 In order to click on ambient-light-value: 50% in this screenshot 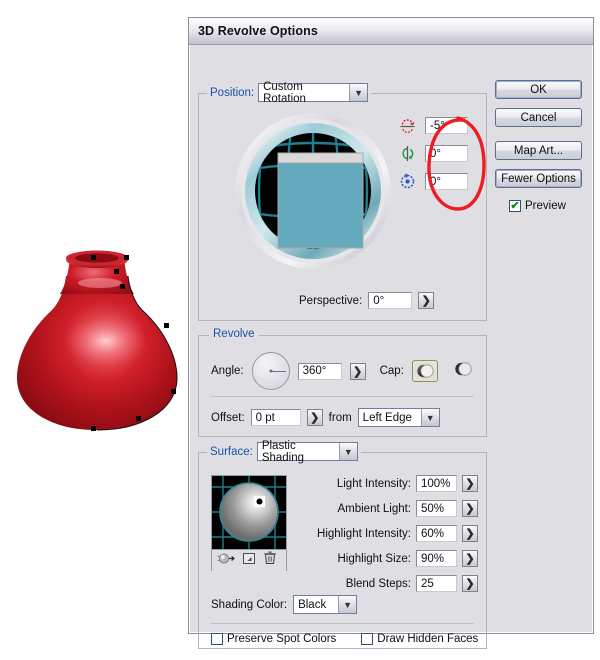, I will do `click(433, 508)`.